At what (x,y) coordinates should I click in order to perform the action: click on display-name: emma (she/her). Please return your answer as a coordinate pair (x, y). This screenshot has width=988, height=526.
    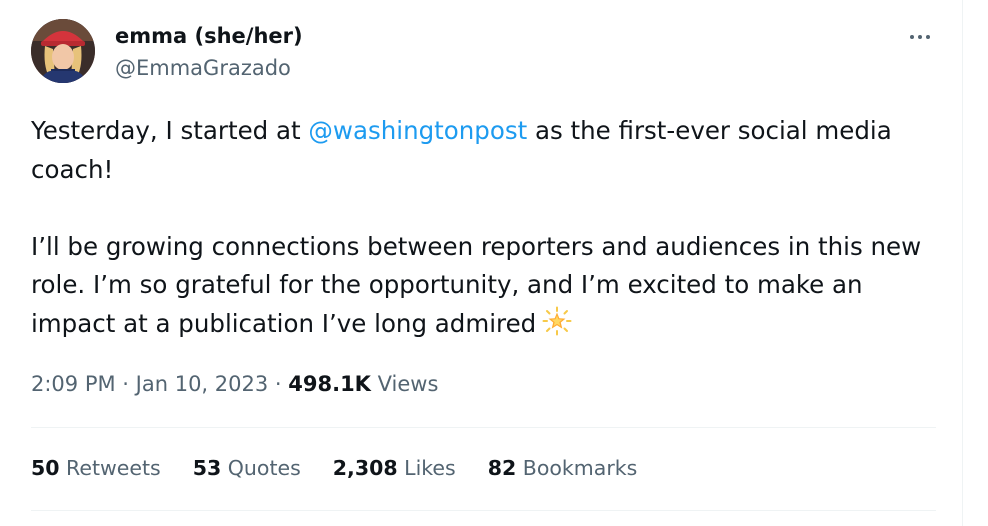
    Looking at the image, I should click on (209, 36).